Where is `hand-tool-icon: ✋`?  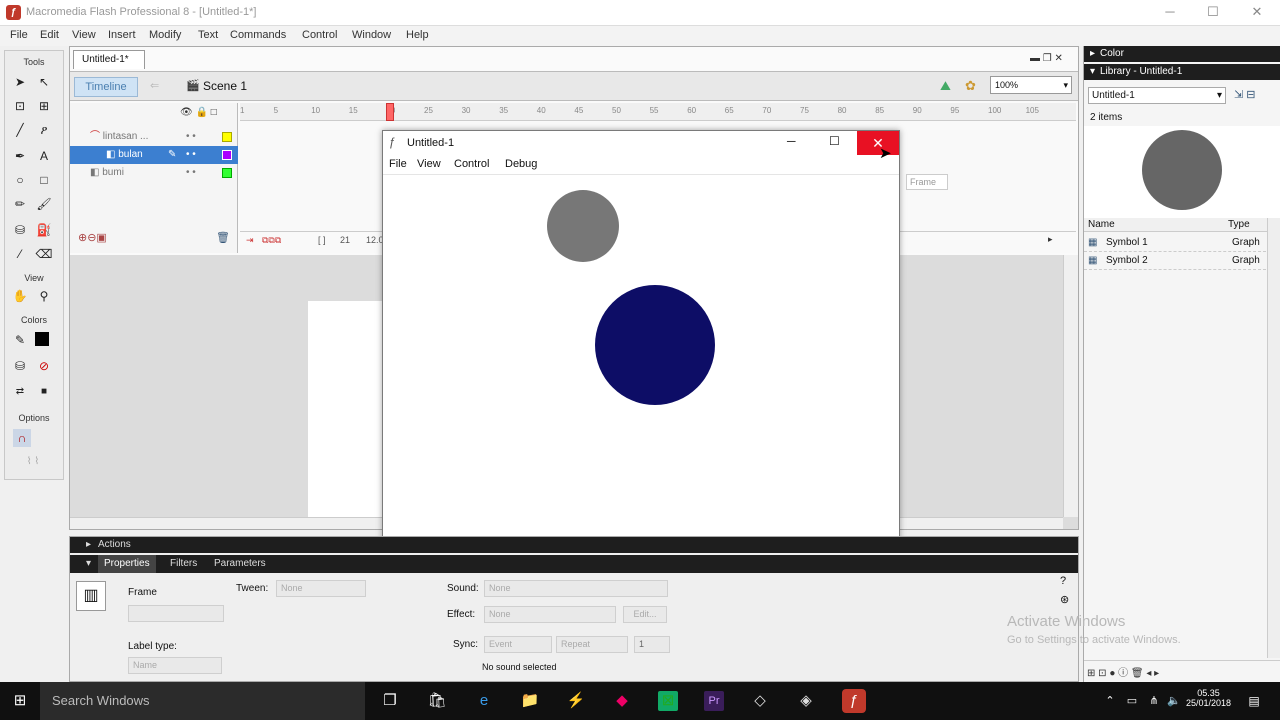
hand-tool-icon: ✋ is located at coordinates (20, 296).